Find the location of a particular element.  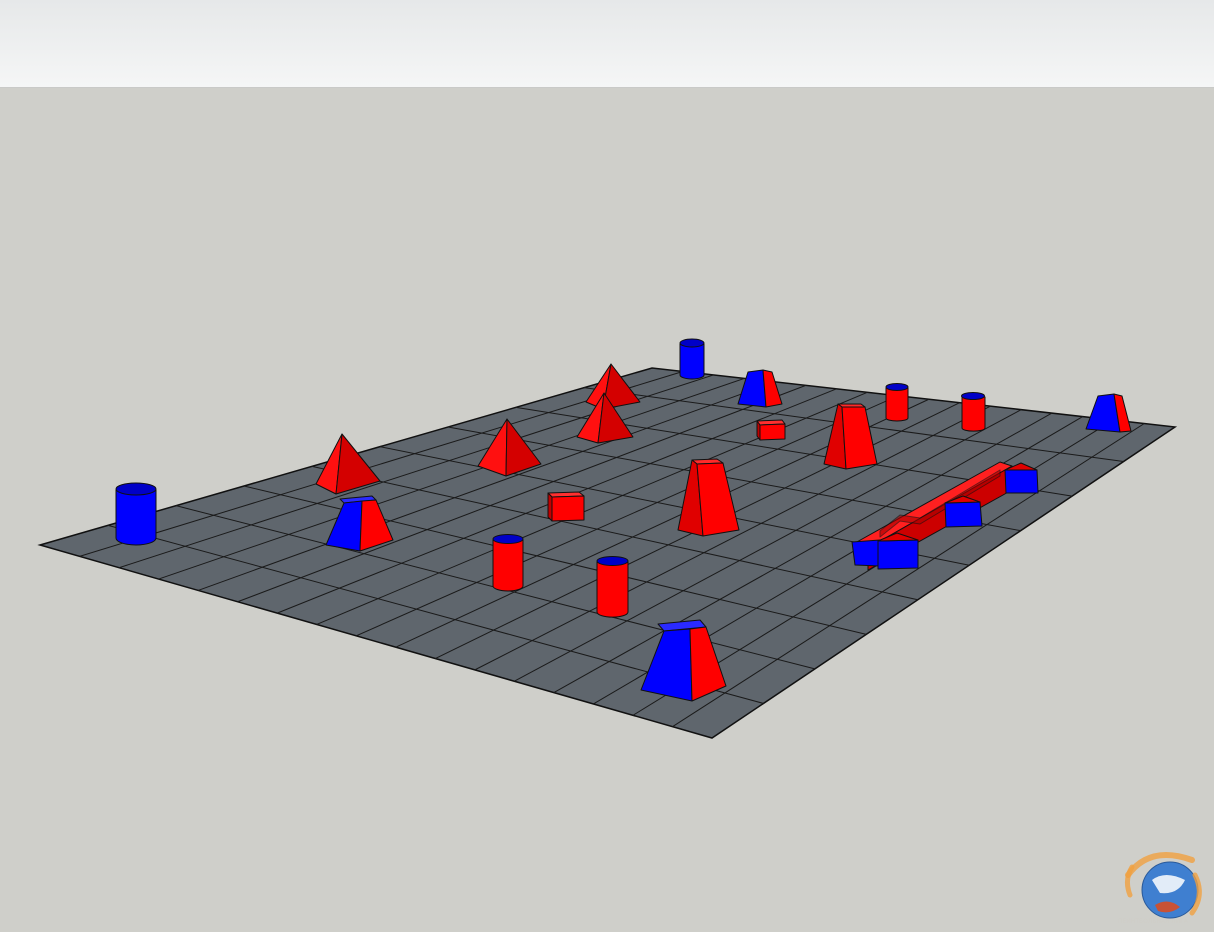

box-bunker-red-center is located at coordinates (566, 506).